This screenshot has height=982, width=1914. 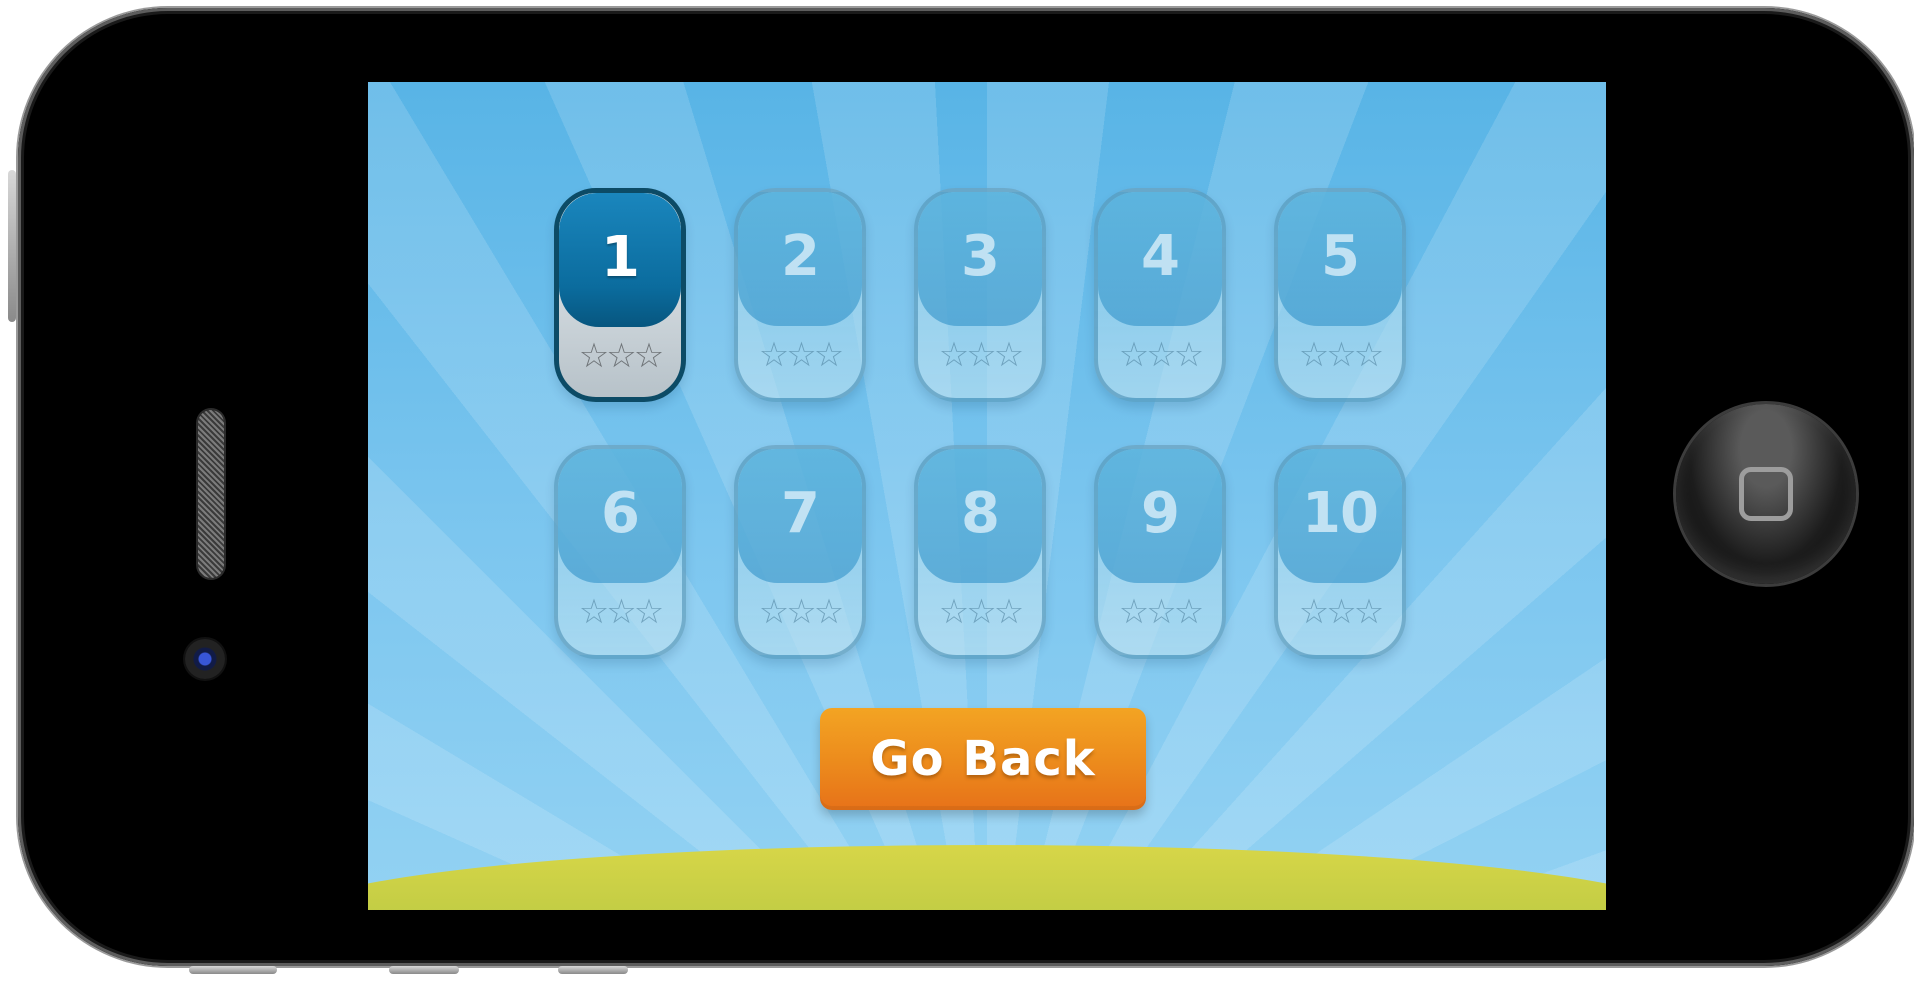 What do you see at coordinates (800, 295) in the screenshot?
I see `level-button-2: 2 ☆☆☆` at bounding box center [800, 295].